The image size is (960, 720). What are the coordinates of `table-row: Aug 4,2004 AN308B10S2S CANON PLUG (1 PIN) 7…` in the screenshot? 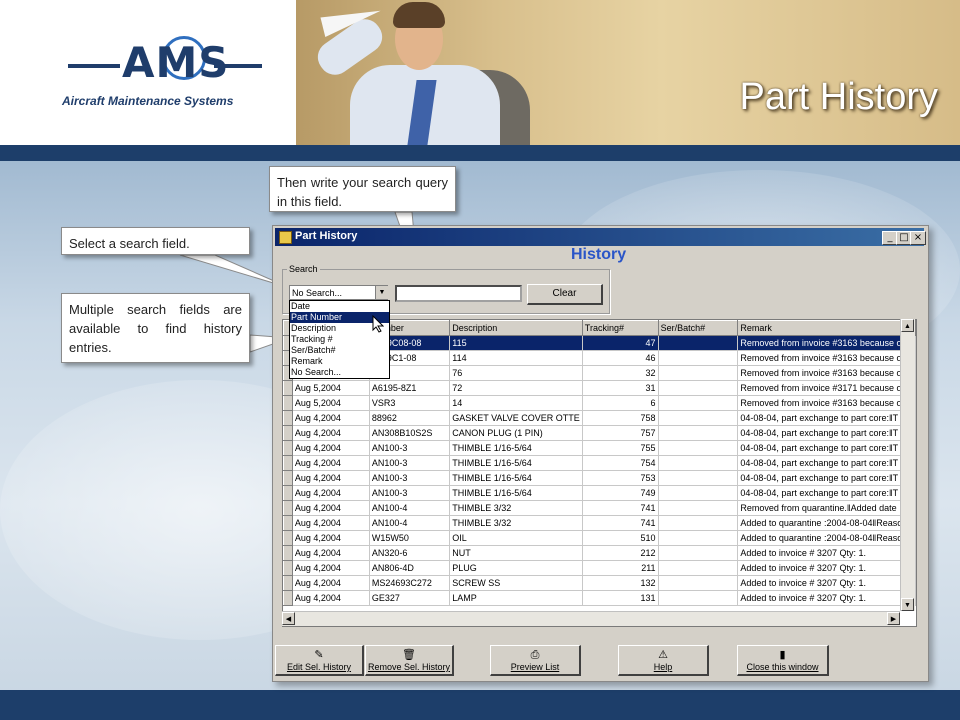 It's located at (599, 433).